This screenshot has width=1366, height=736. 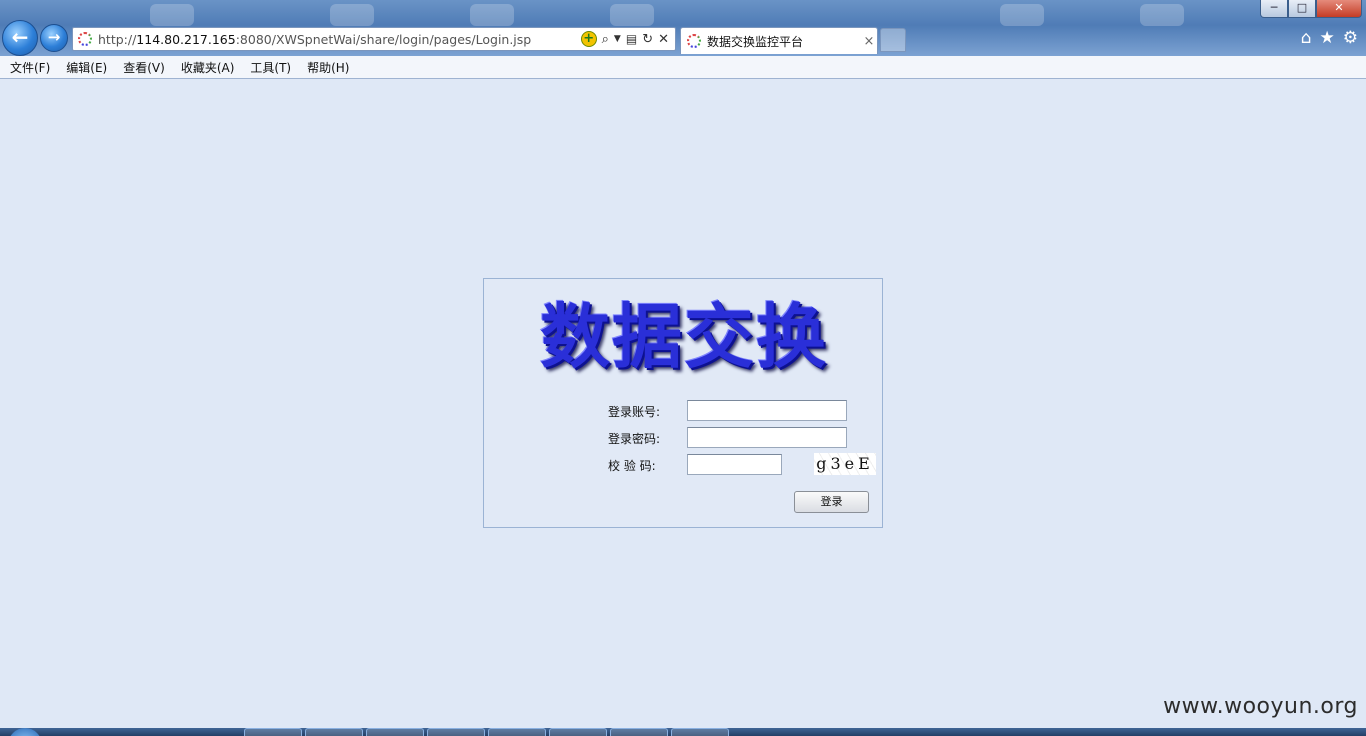 What do you see at coordinates (1306, 38) in the screenshot?
I see `home-icon: ⌂` at bounding box center [1306, 38].